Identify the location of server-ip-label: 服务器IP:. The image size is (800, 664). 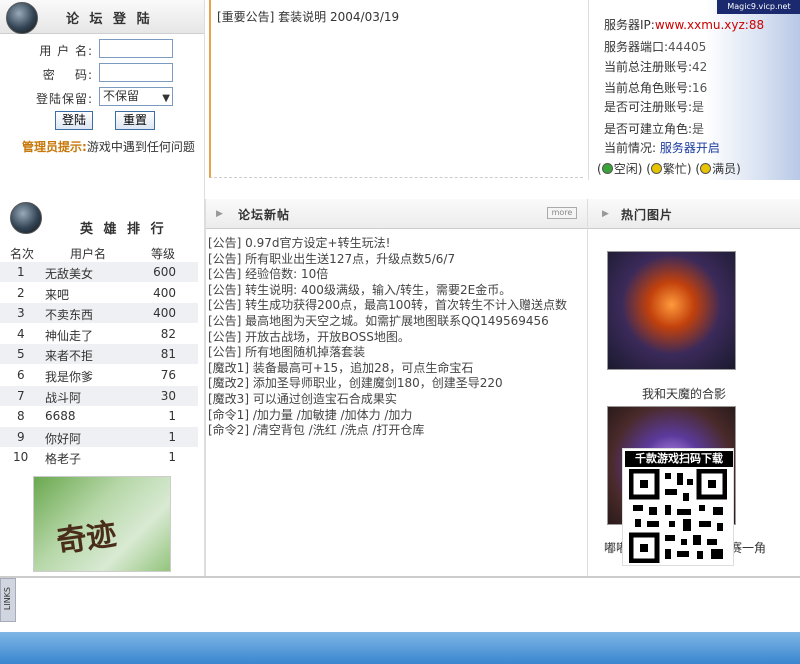
(629, 25).